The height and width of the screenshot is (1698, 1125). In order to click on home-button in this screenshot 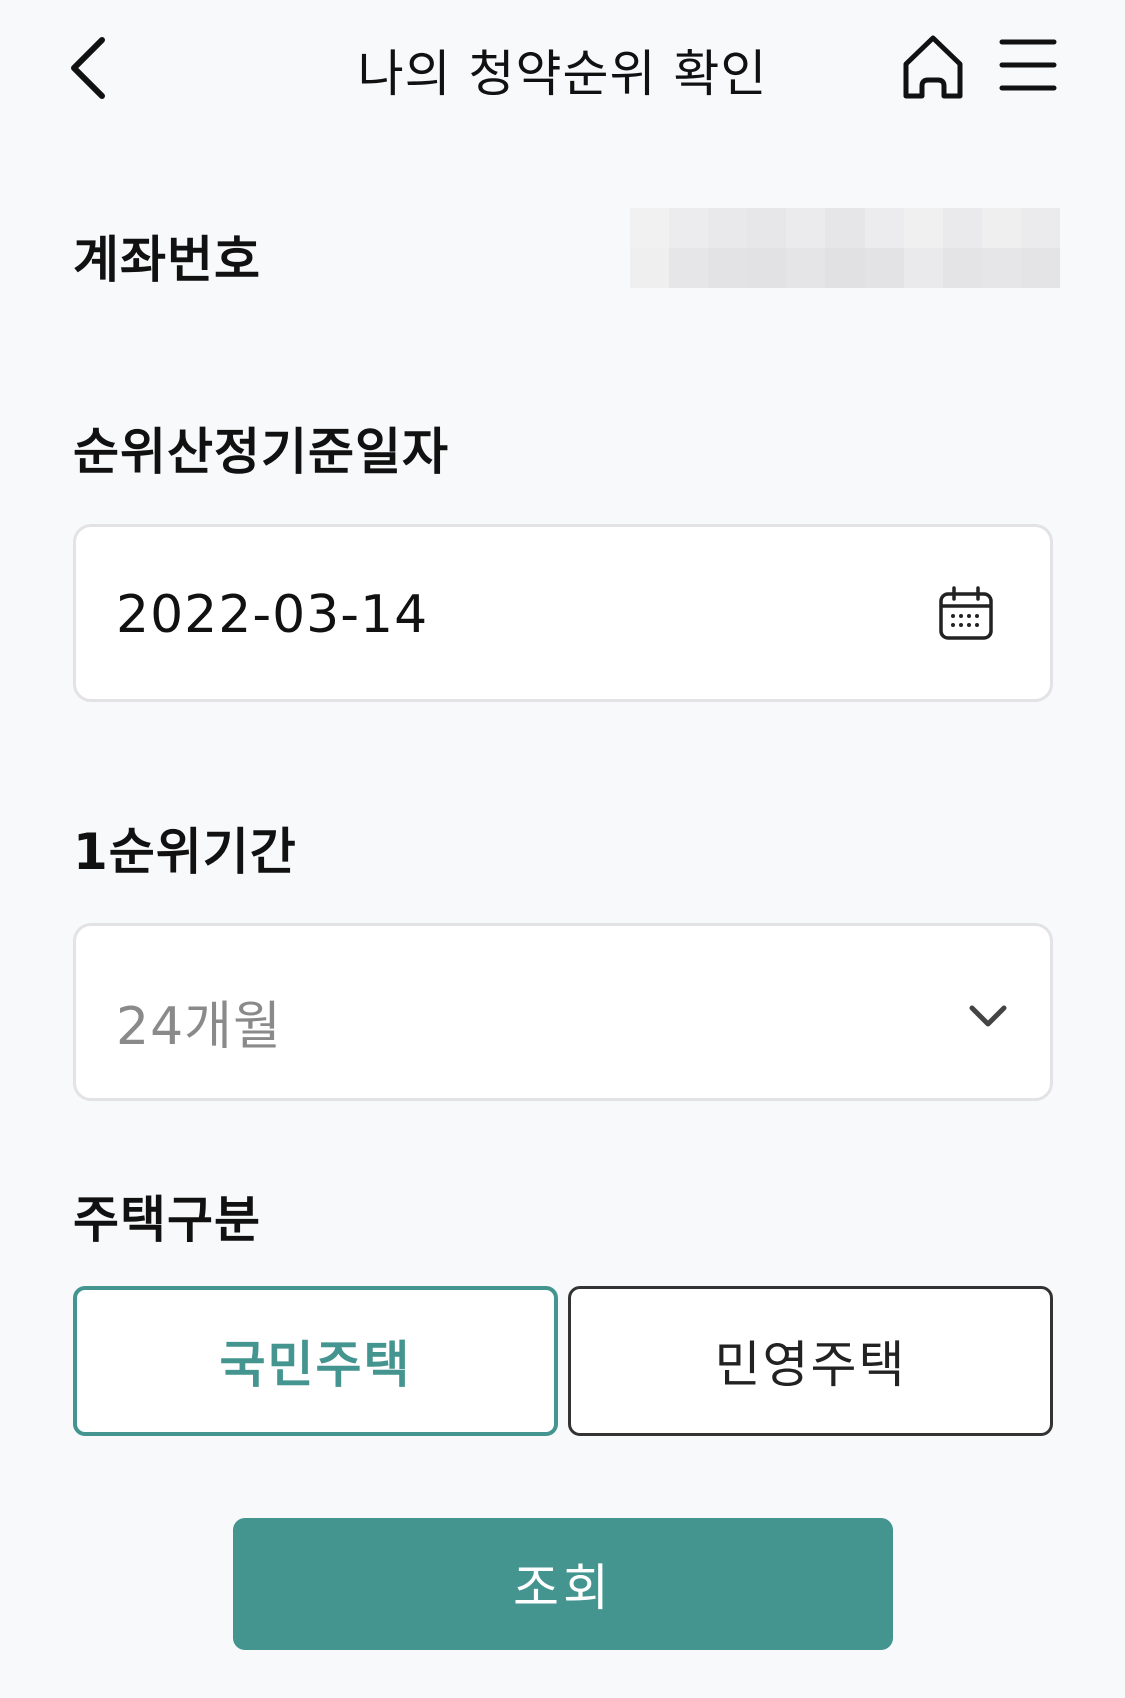, I will do `click(933, 67)`.